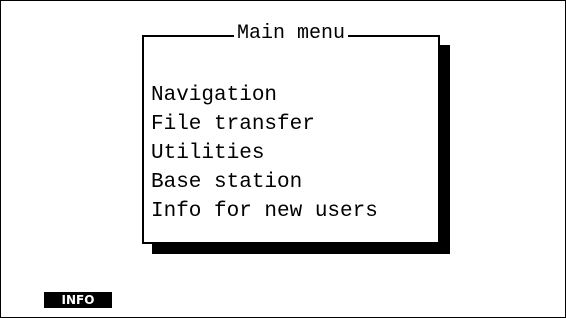  I want to click on menu-item-info-for-new-users: Info for new users, so click(264, 211).